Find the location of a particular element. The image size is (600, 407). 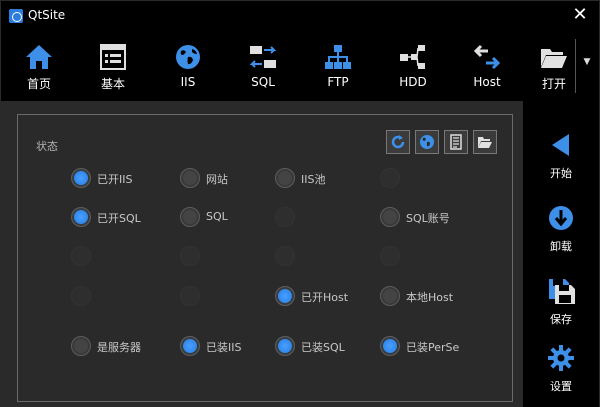

app-logo-icon is located at coordinates (16, 16).